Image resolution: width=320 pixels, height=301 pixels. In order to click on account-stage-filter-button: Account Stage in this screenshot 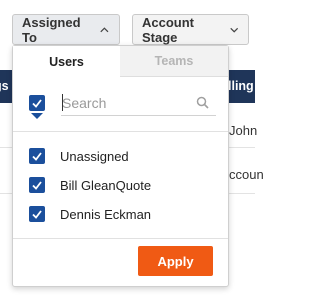, I will do `click(190, 29)`.